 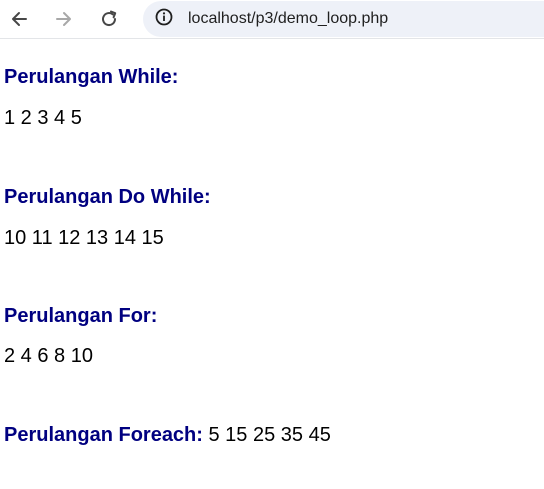 I want to click on foreach-line: Perulangan Foreach: 5 15 25 35 45, so click(x=167, y=435).